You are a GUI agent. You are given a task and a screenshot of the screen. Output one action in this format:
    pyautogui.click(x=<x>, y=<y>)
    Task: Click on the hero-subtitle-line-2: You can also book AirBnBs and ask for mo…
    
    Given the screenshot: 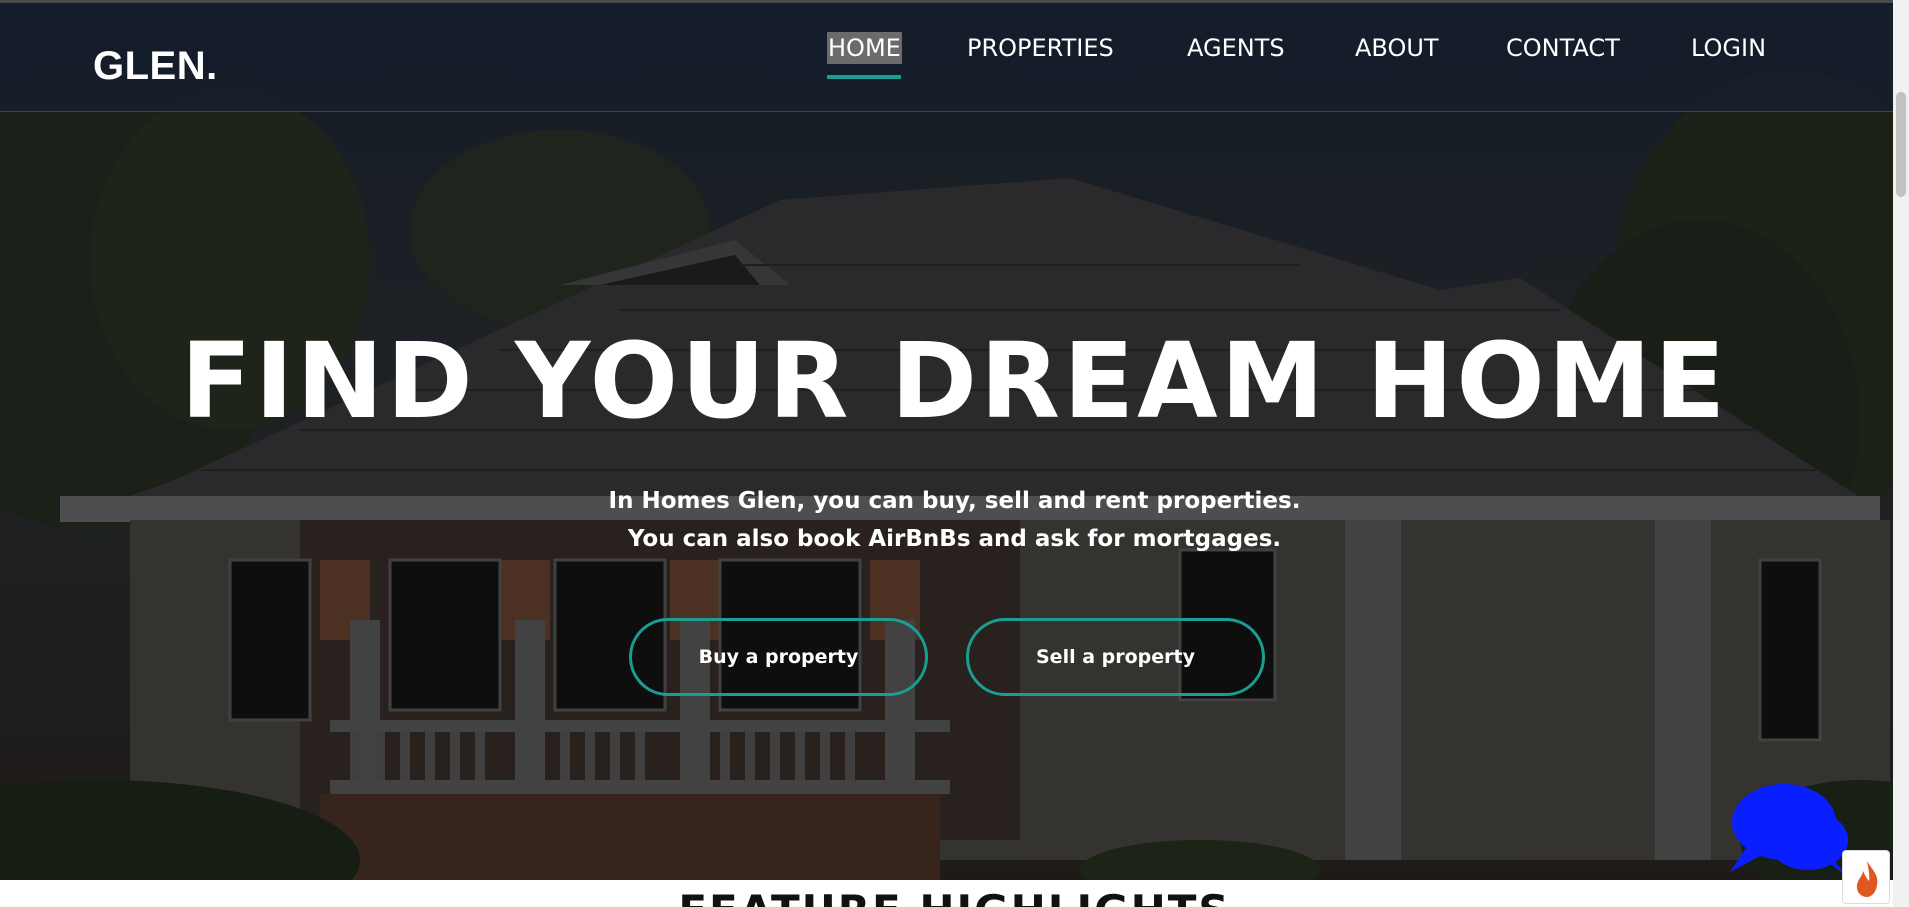 What is the action you would take?
    pyautogui.click(x=954, y=539)
    